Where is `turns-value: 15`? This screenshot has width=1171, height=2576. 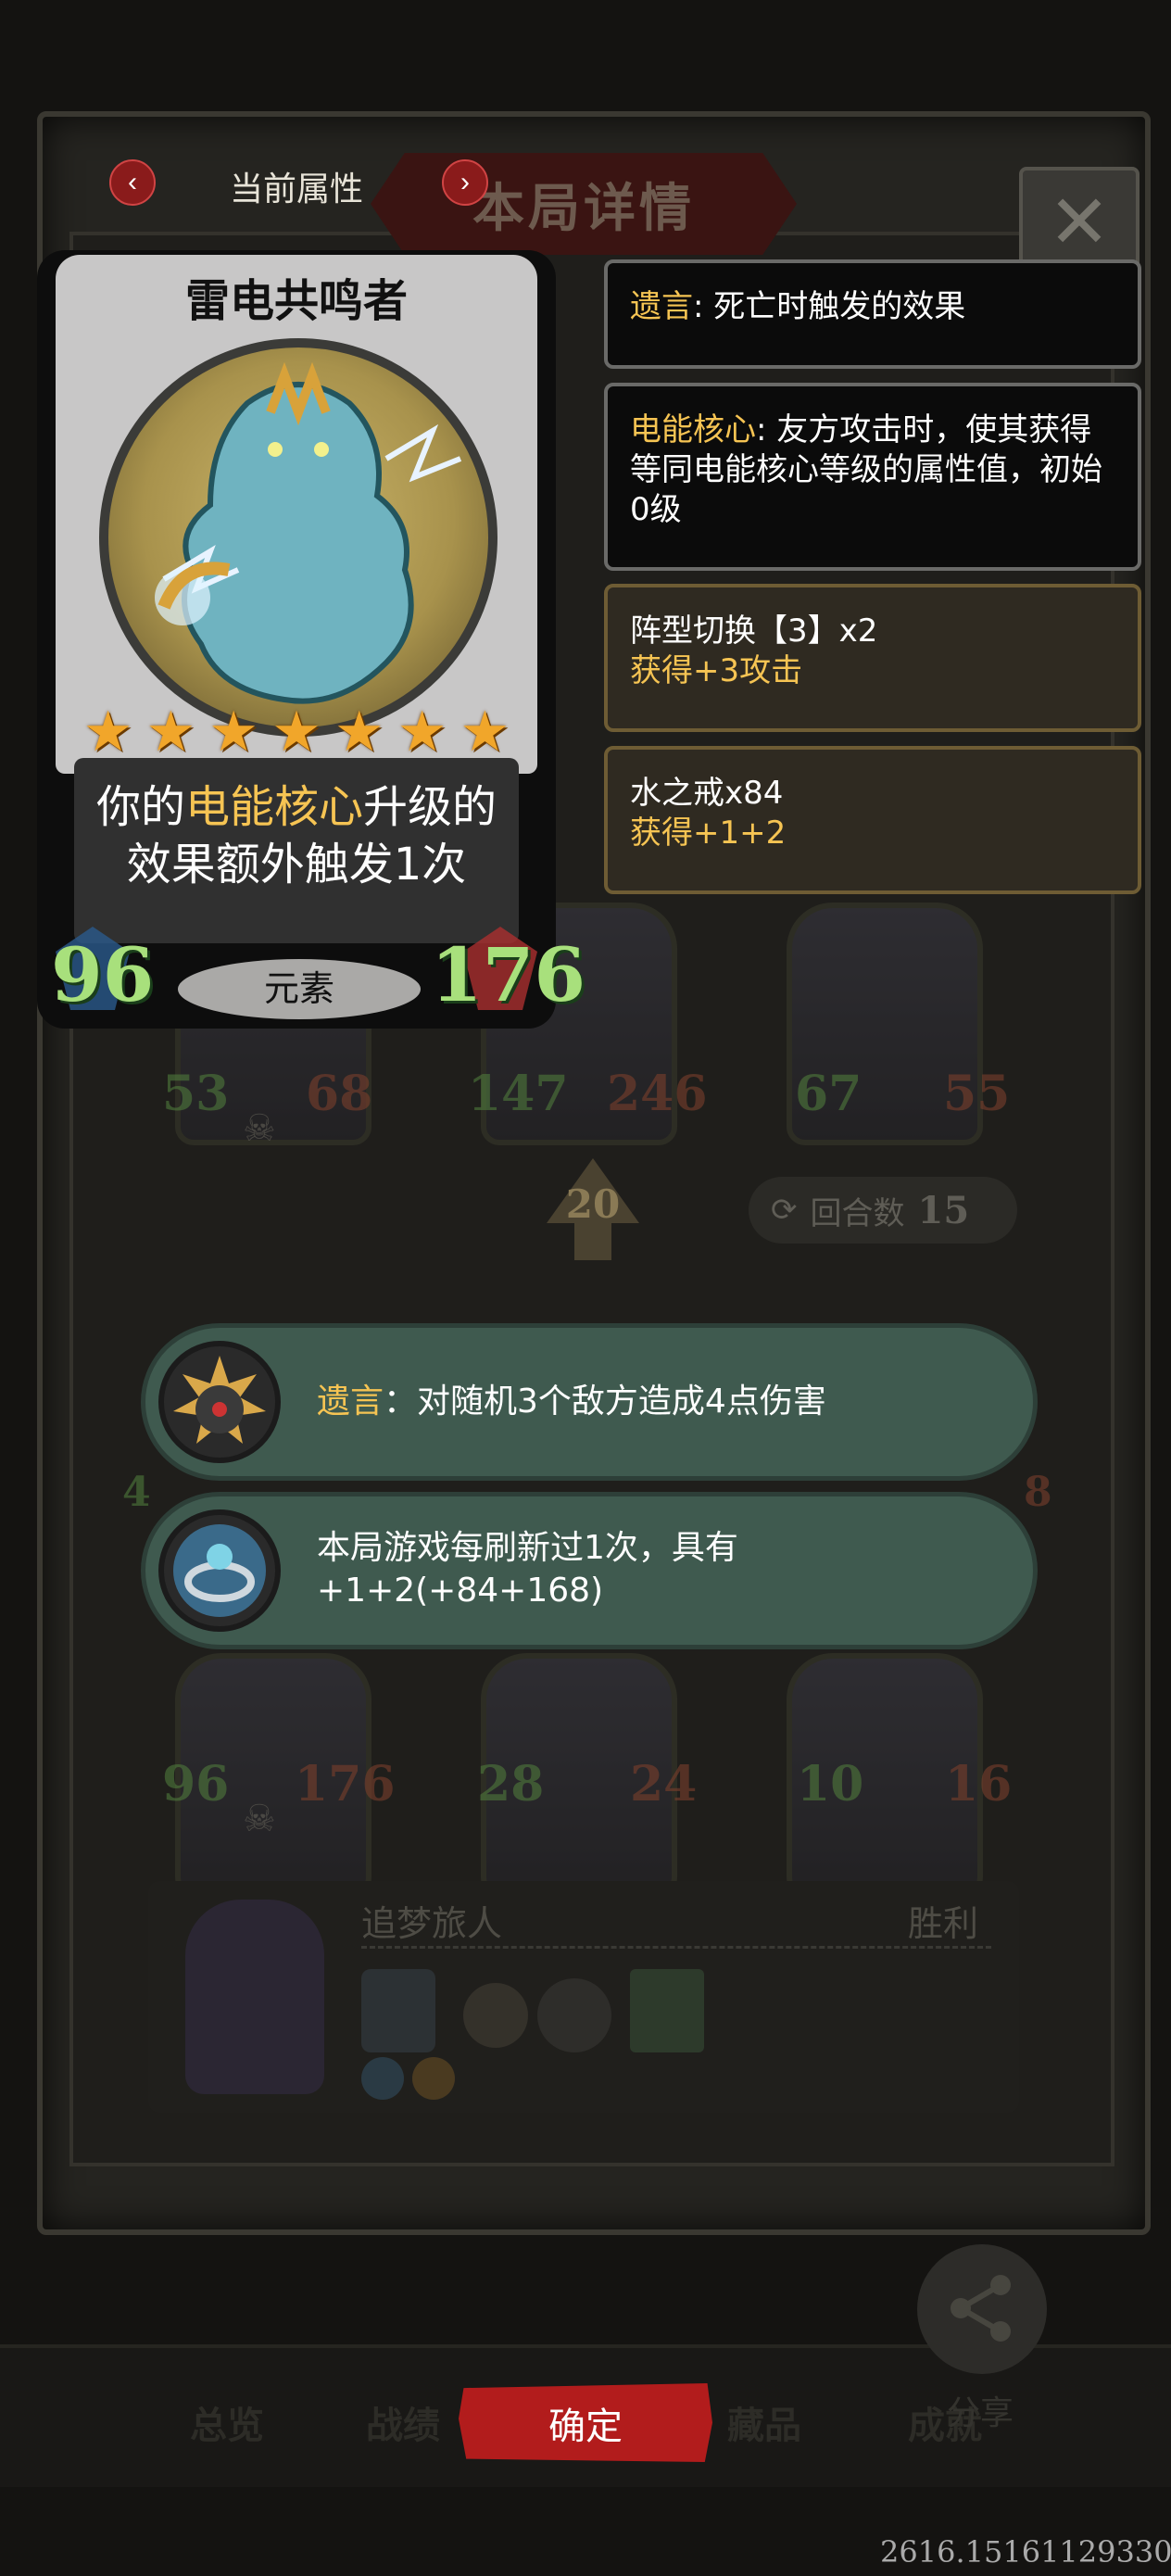
turns-value: 15 is located at coordinates (944, 1210).